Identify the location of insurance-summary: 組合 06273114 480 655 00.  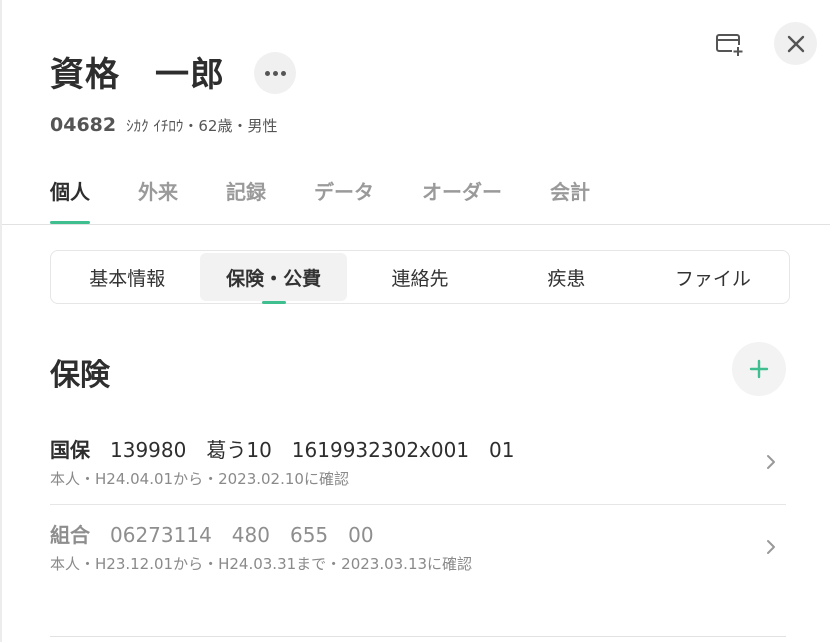
(418, 535).